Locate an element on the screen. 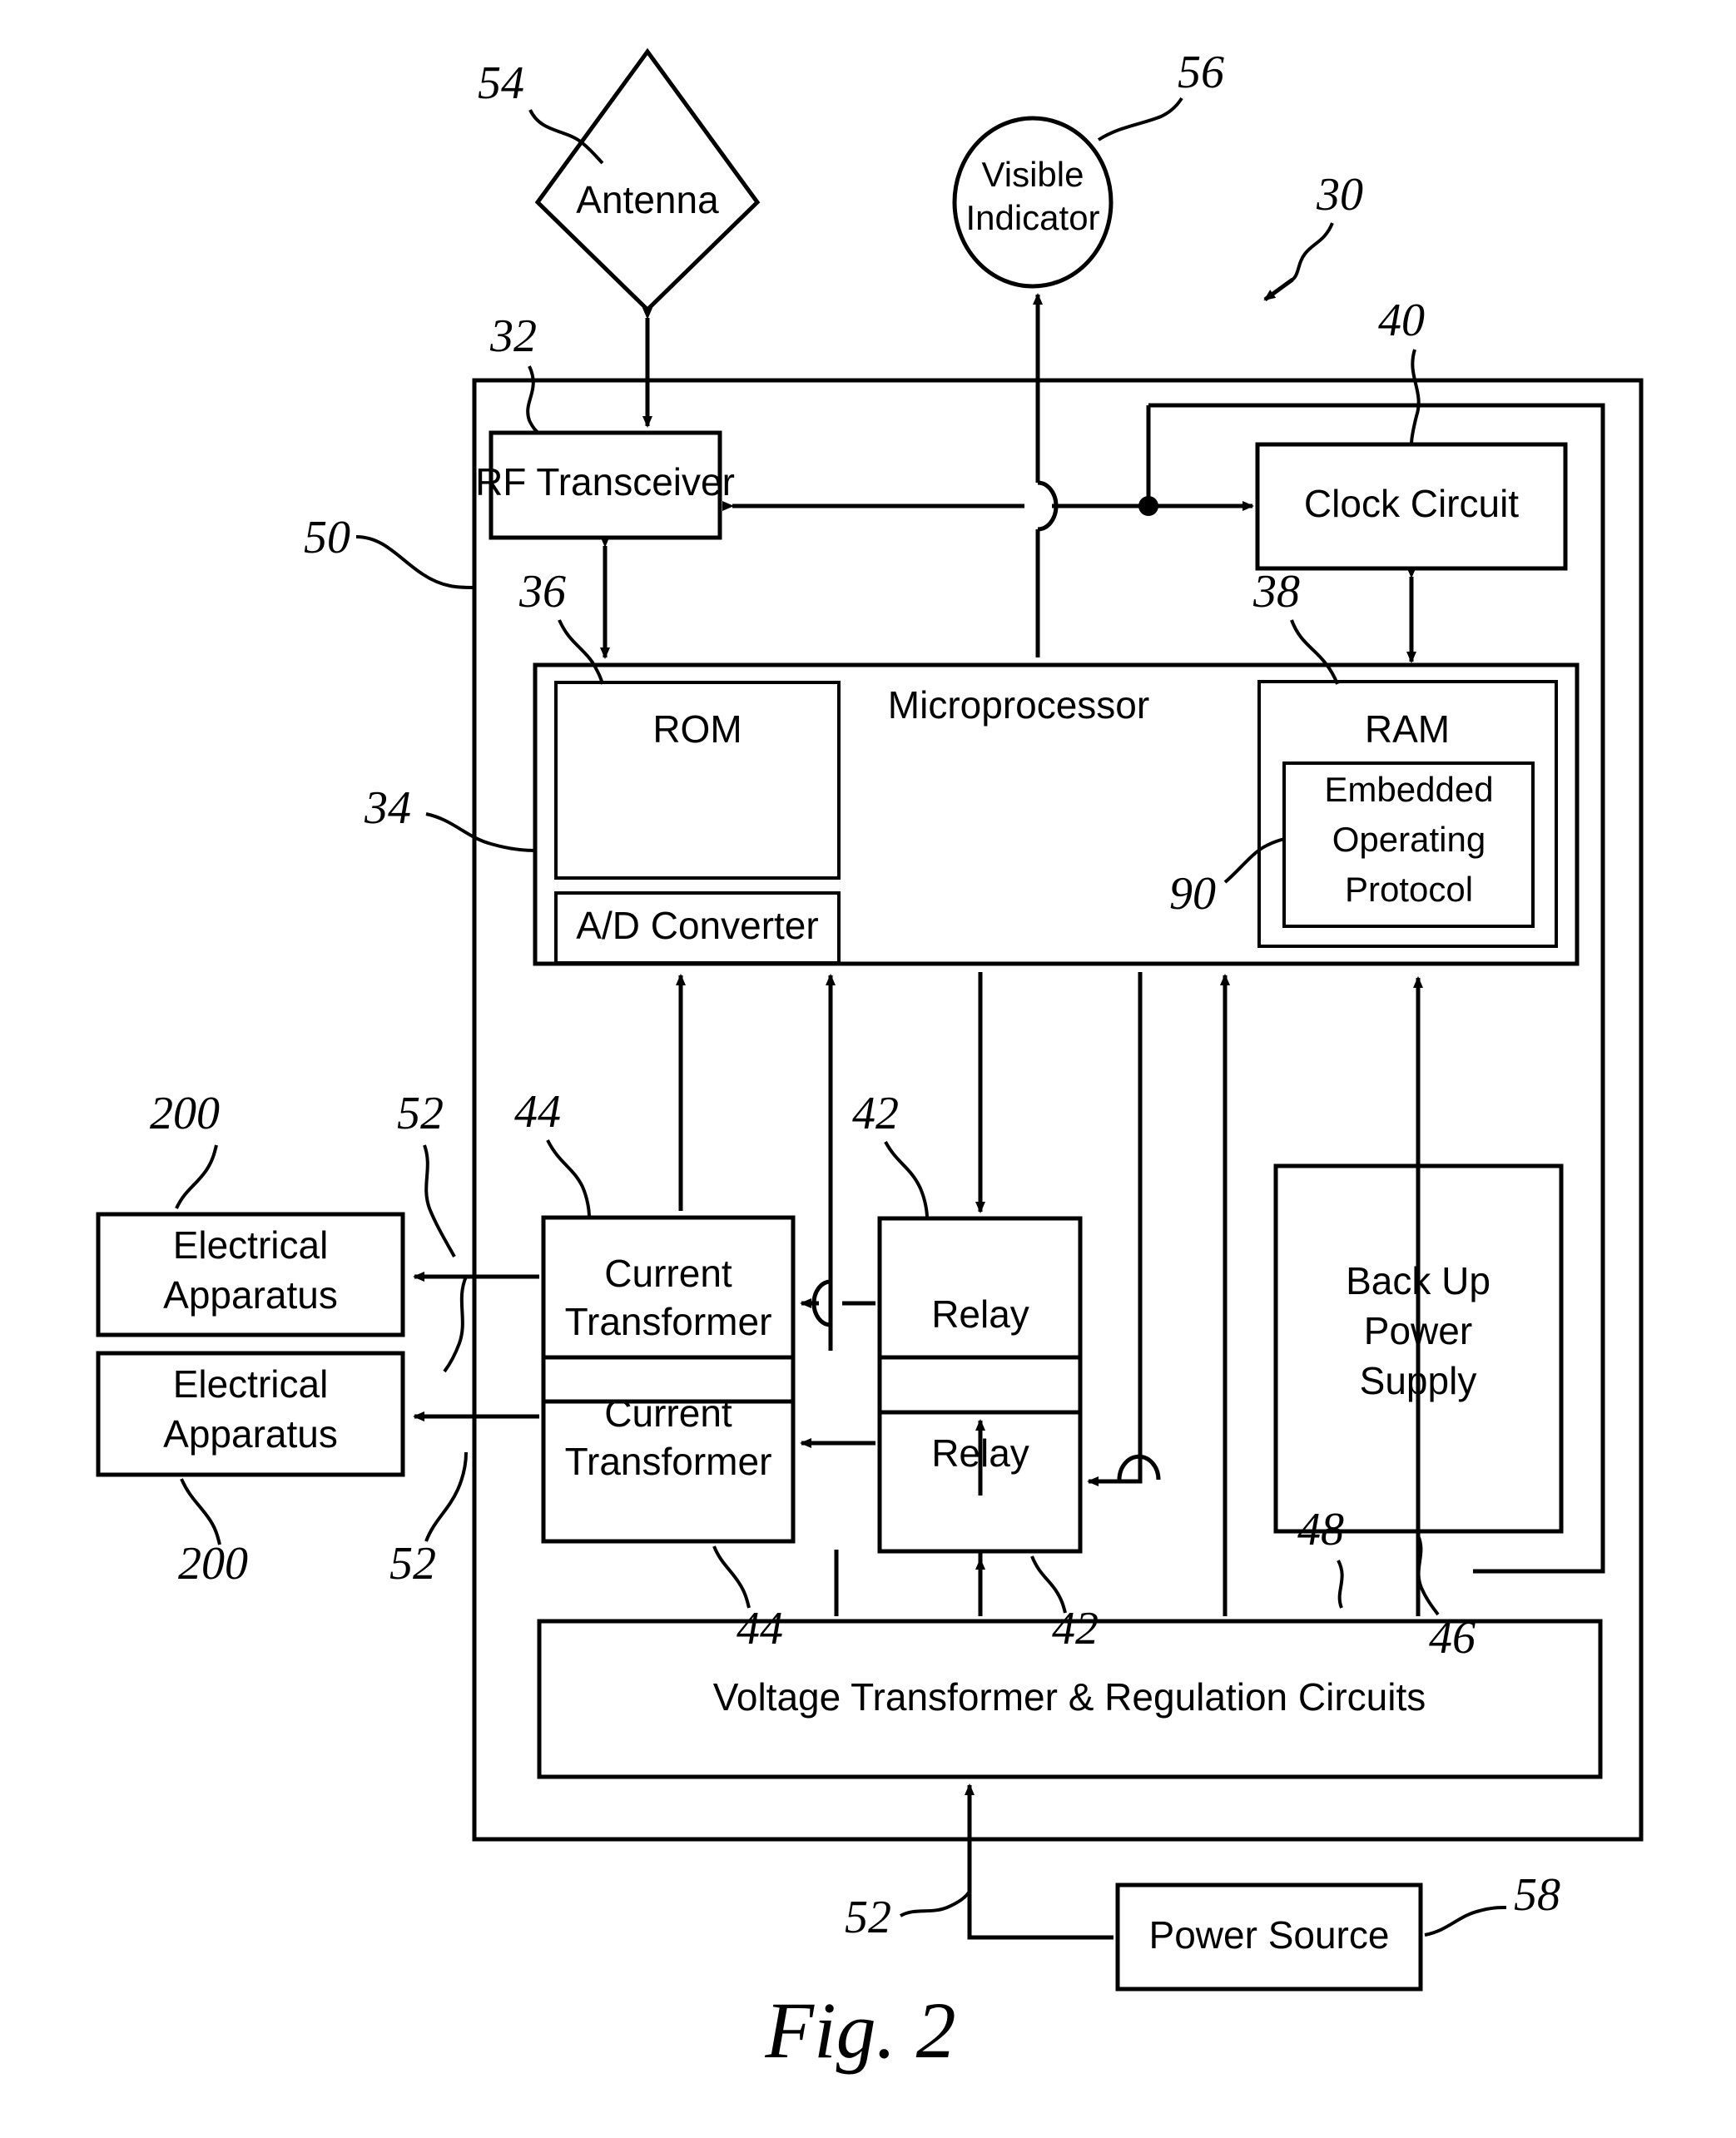 This screenshot has width=1736, height=2138. backup-power-ref-leader is located at coordinates (1428, 1575).